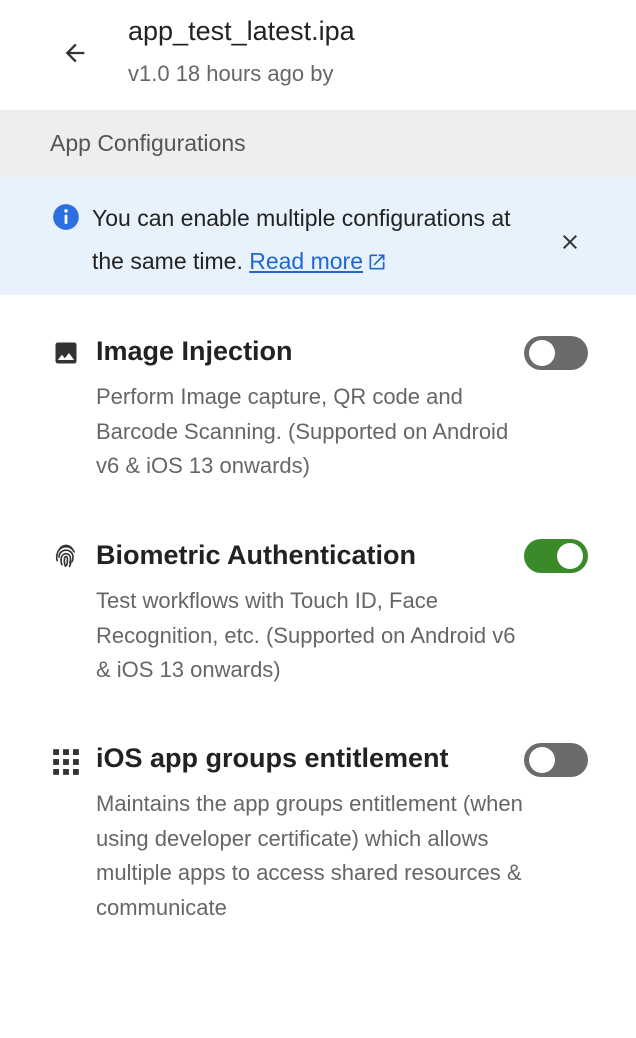 This screenshot has height=1038, width=636. Describe the element at coordinates (66, 353) in the screenshot. I see `image-icon` at that location.